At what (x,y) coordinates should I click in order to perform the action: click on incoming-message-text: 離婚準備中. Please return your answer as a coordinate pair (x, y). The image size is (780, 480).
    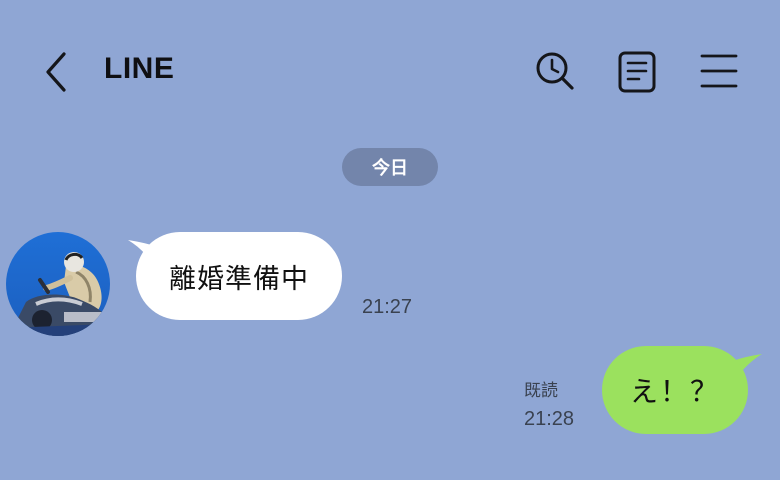
    Looking at the image, I should click on (239, 279).